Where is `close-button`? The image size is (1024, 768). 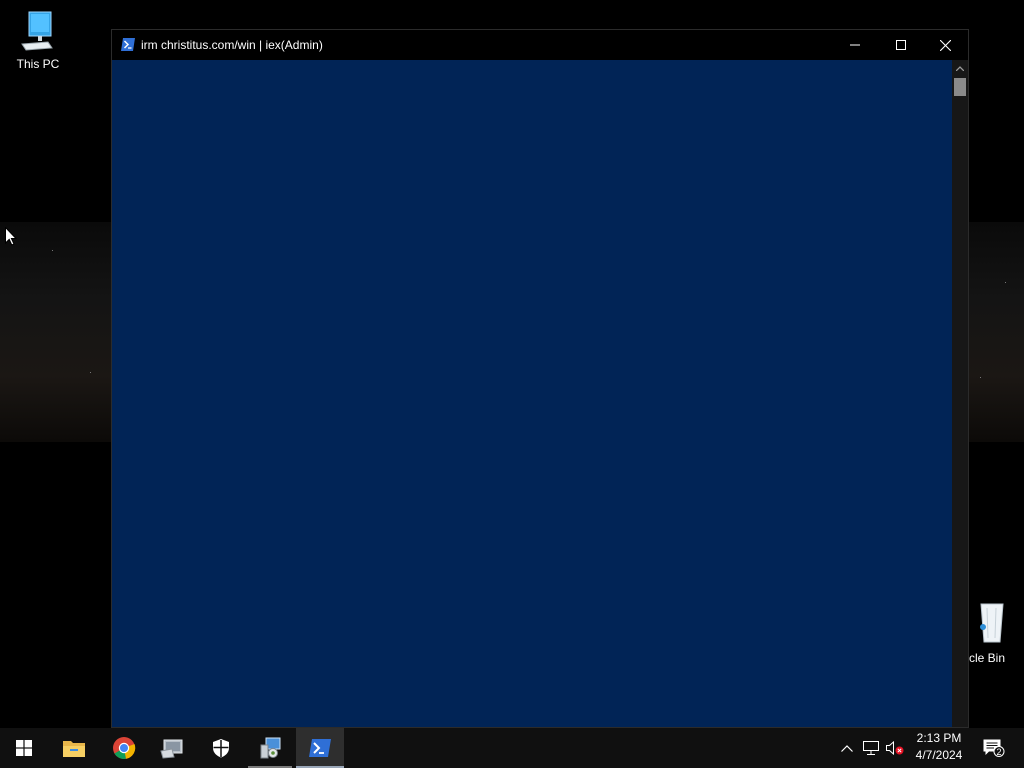 close-button is located at coordinates (945, 45).